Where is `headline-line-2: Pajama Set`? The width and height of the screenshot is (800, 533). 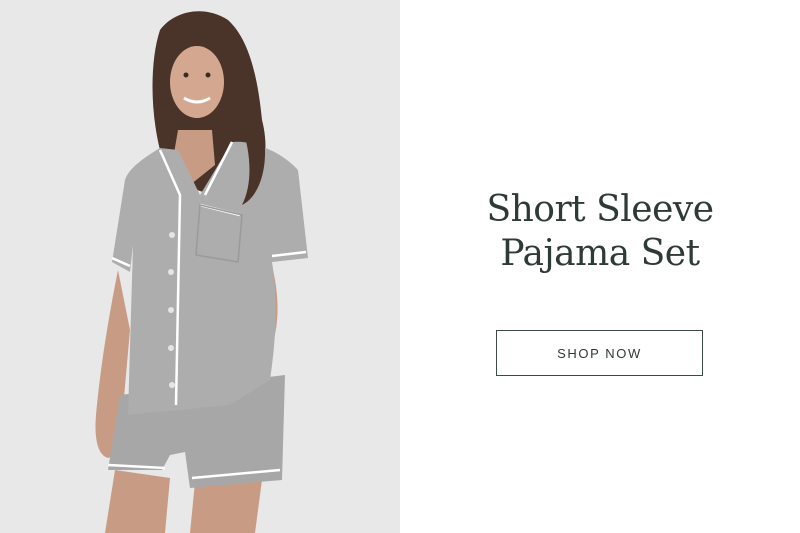 headline-line-2: Pajama Set is located at coordinates (600, 253).